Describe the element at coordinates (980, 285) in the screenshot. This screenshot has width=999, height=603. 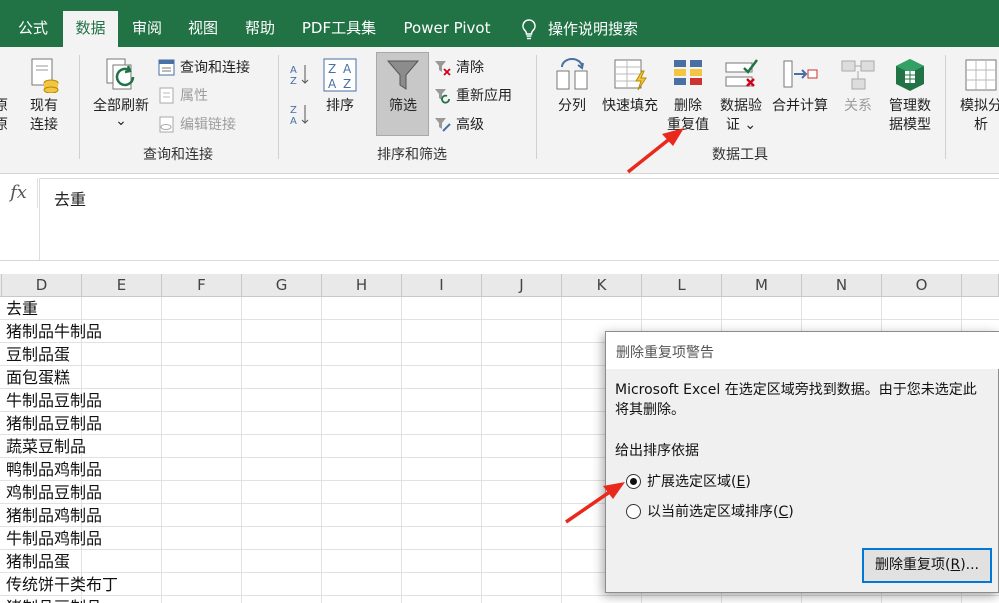
I see `column-header-partial` at that location.